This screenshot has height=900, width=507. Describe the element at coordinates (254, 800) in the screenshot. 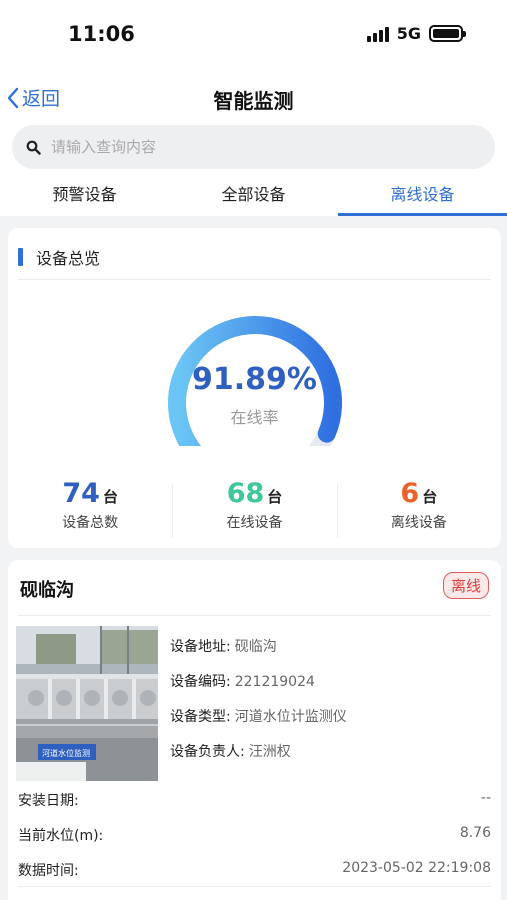

I see `install-date-row: 安装日期: --` at that location.